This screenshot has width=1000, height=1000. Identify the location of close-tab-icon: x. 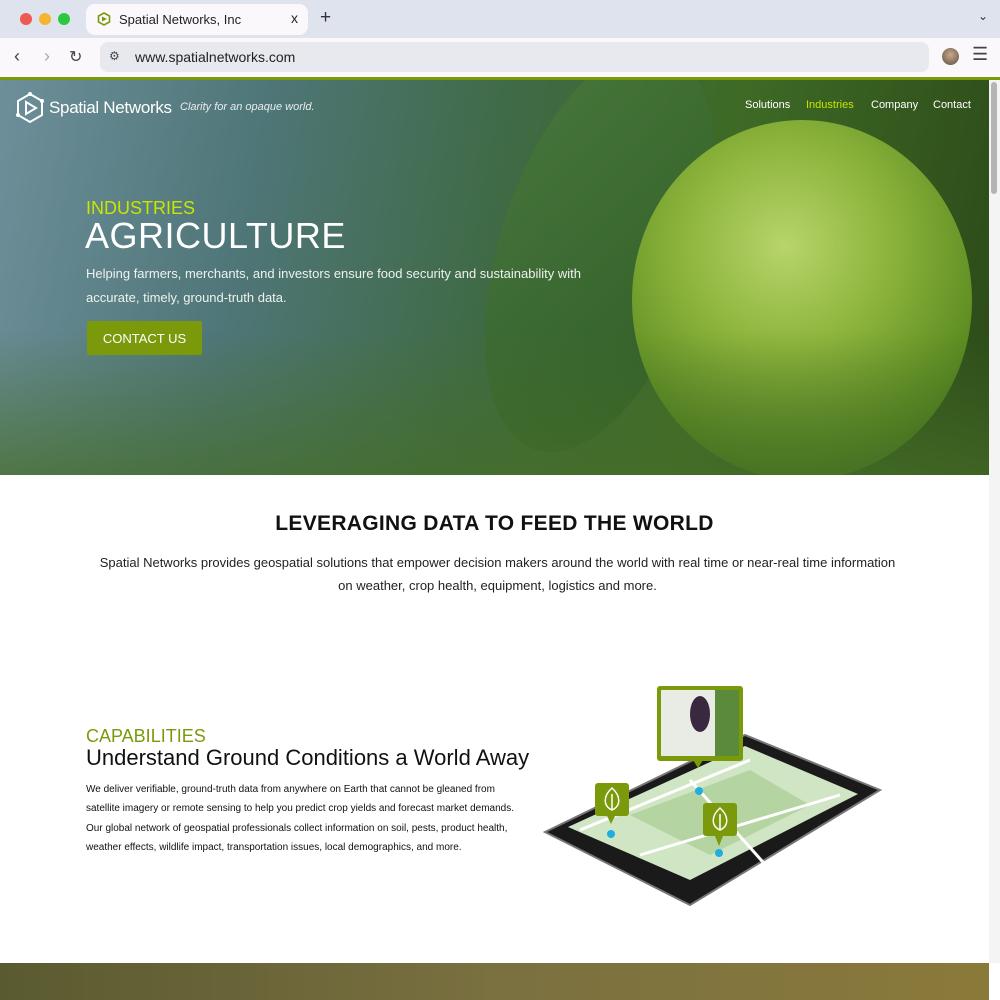
(294, 18).